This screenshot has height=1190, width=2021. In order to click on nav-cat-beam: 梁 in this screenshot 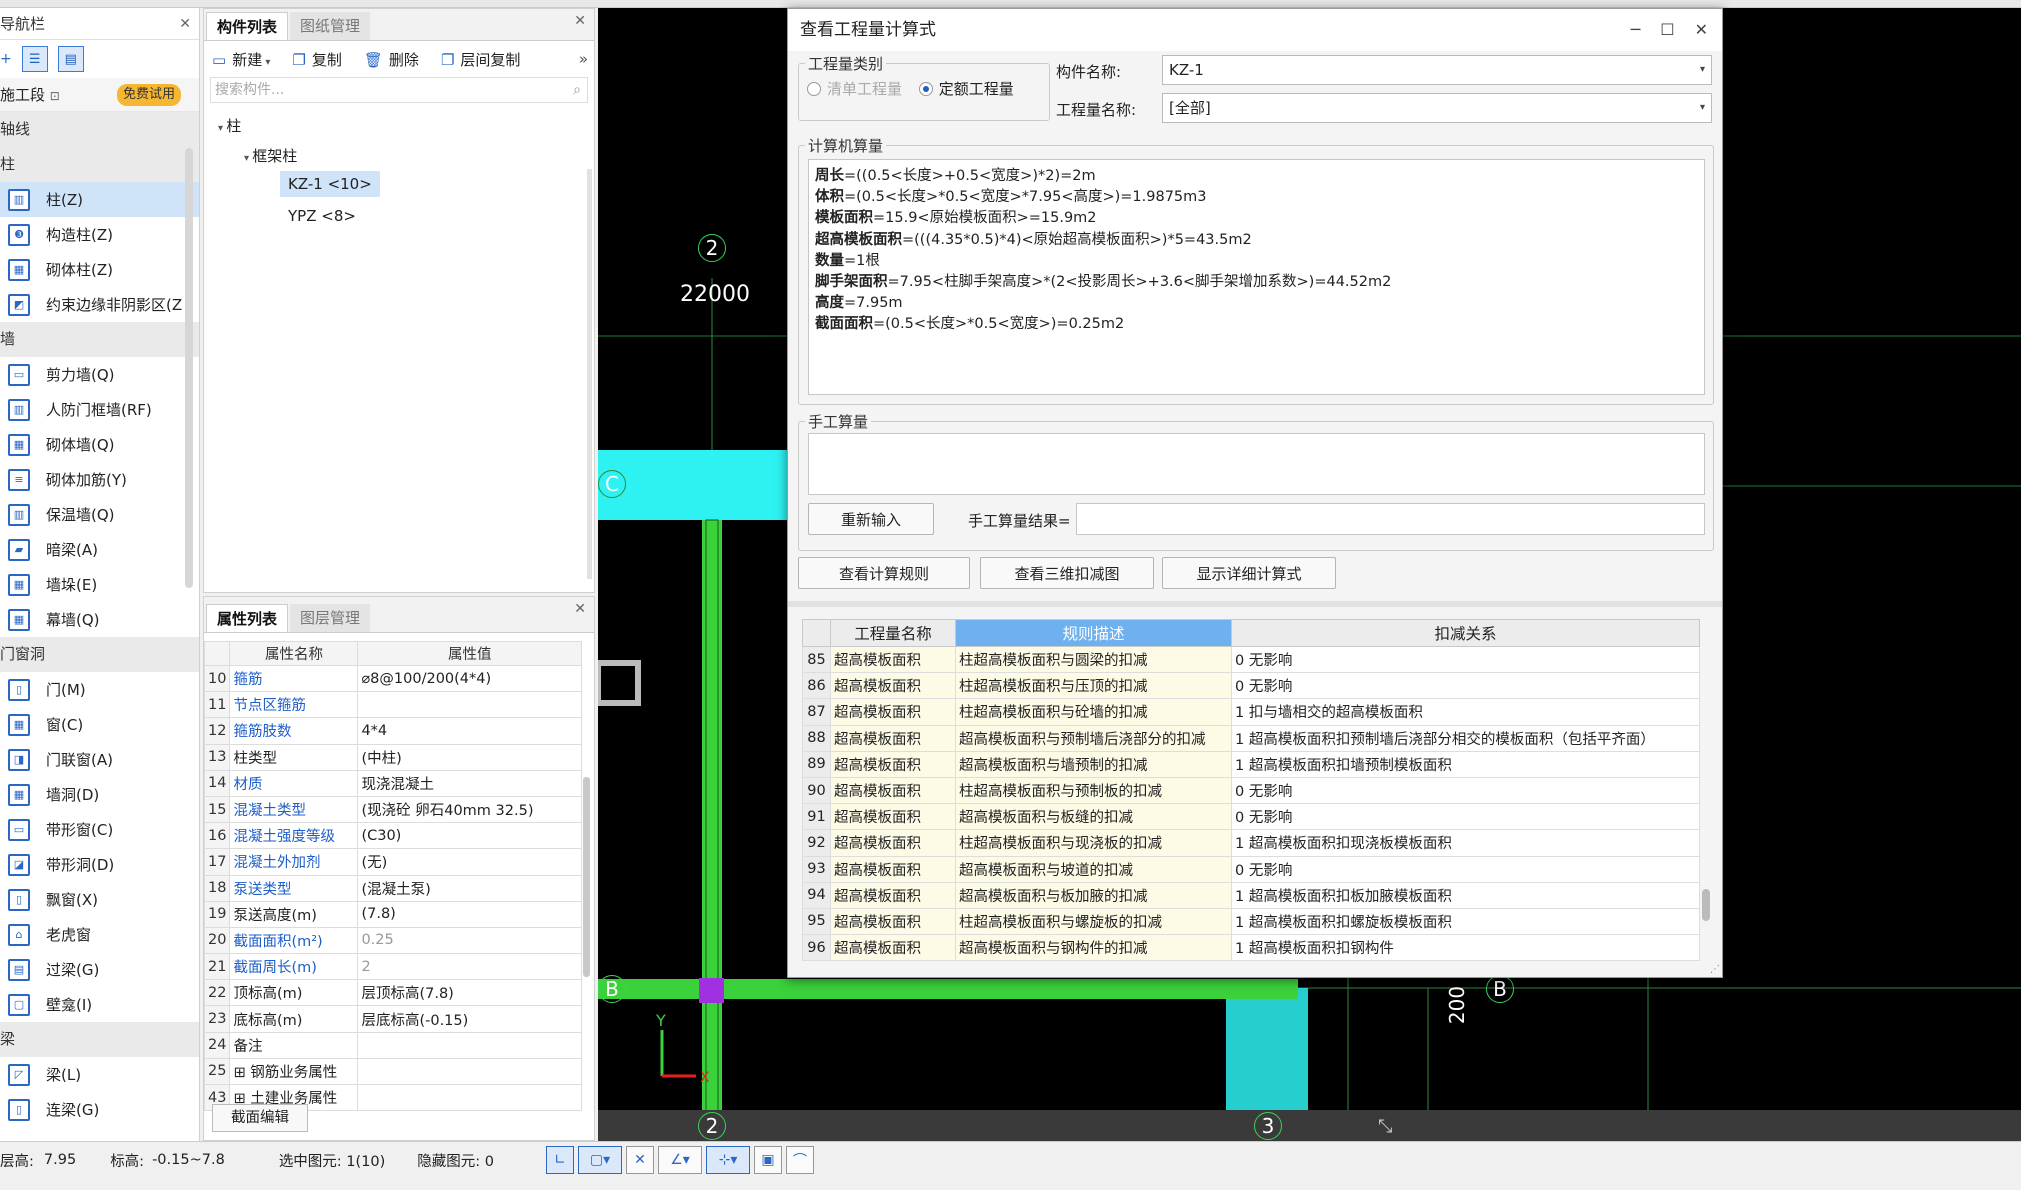, I will do `click(99, 1039)`.